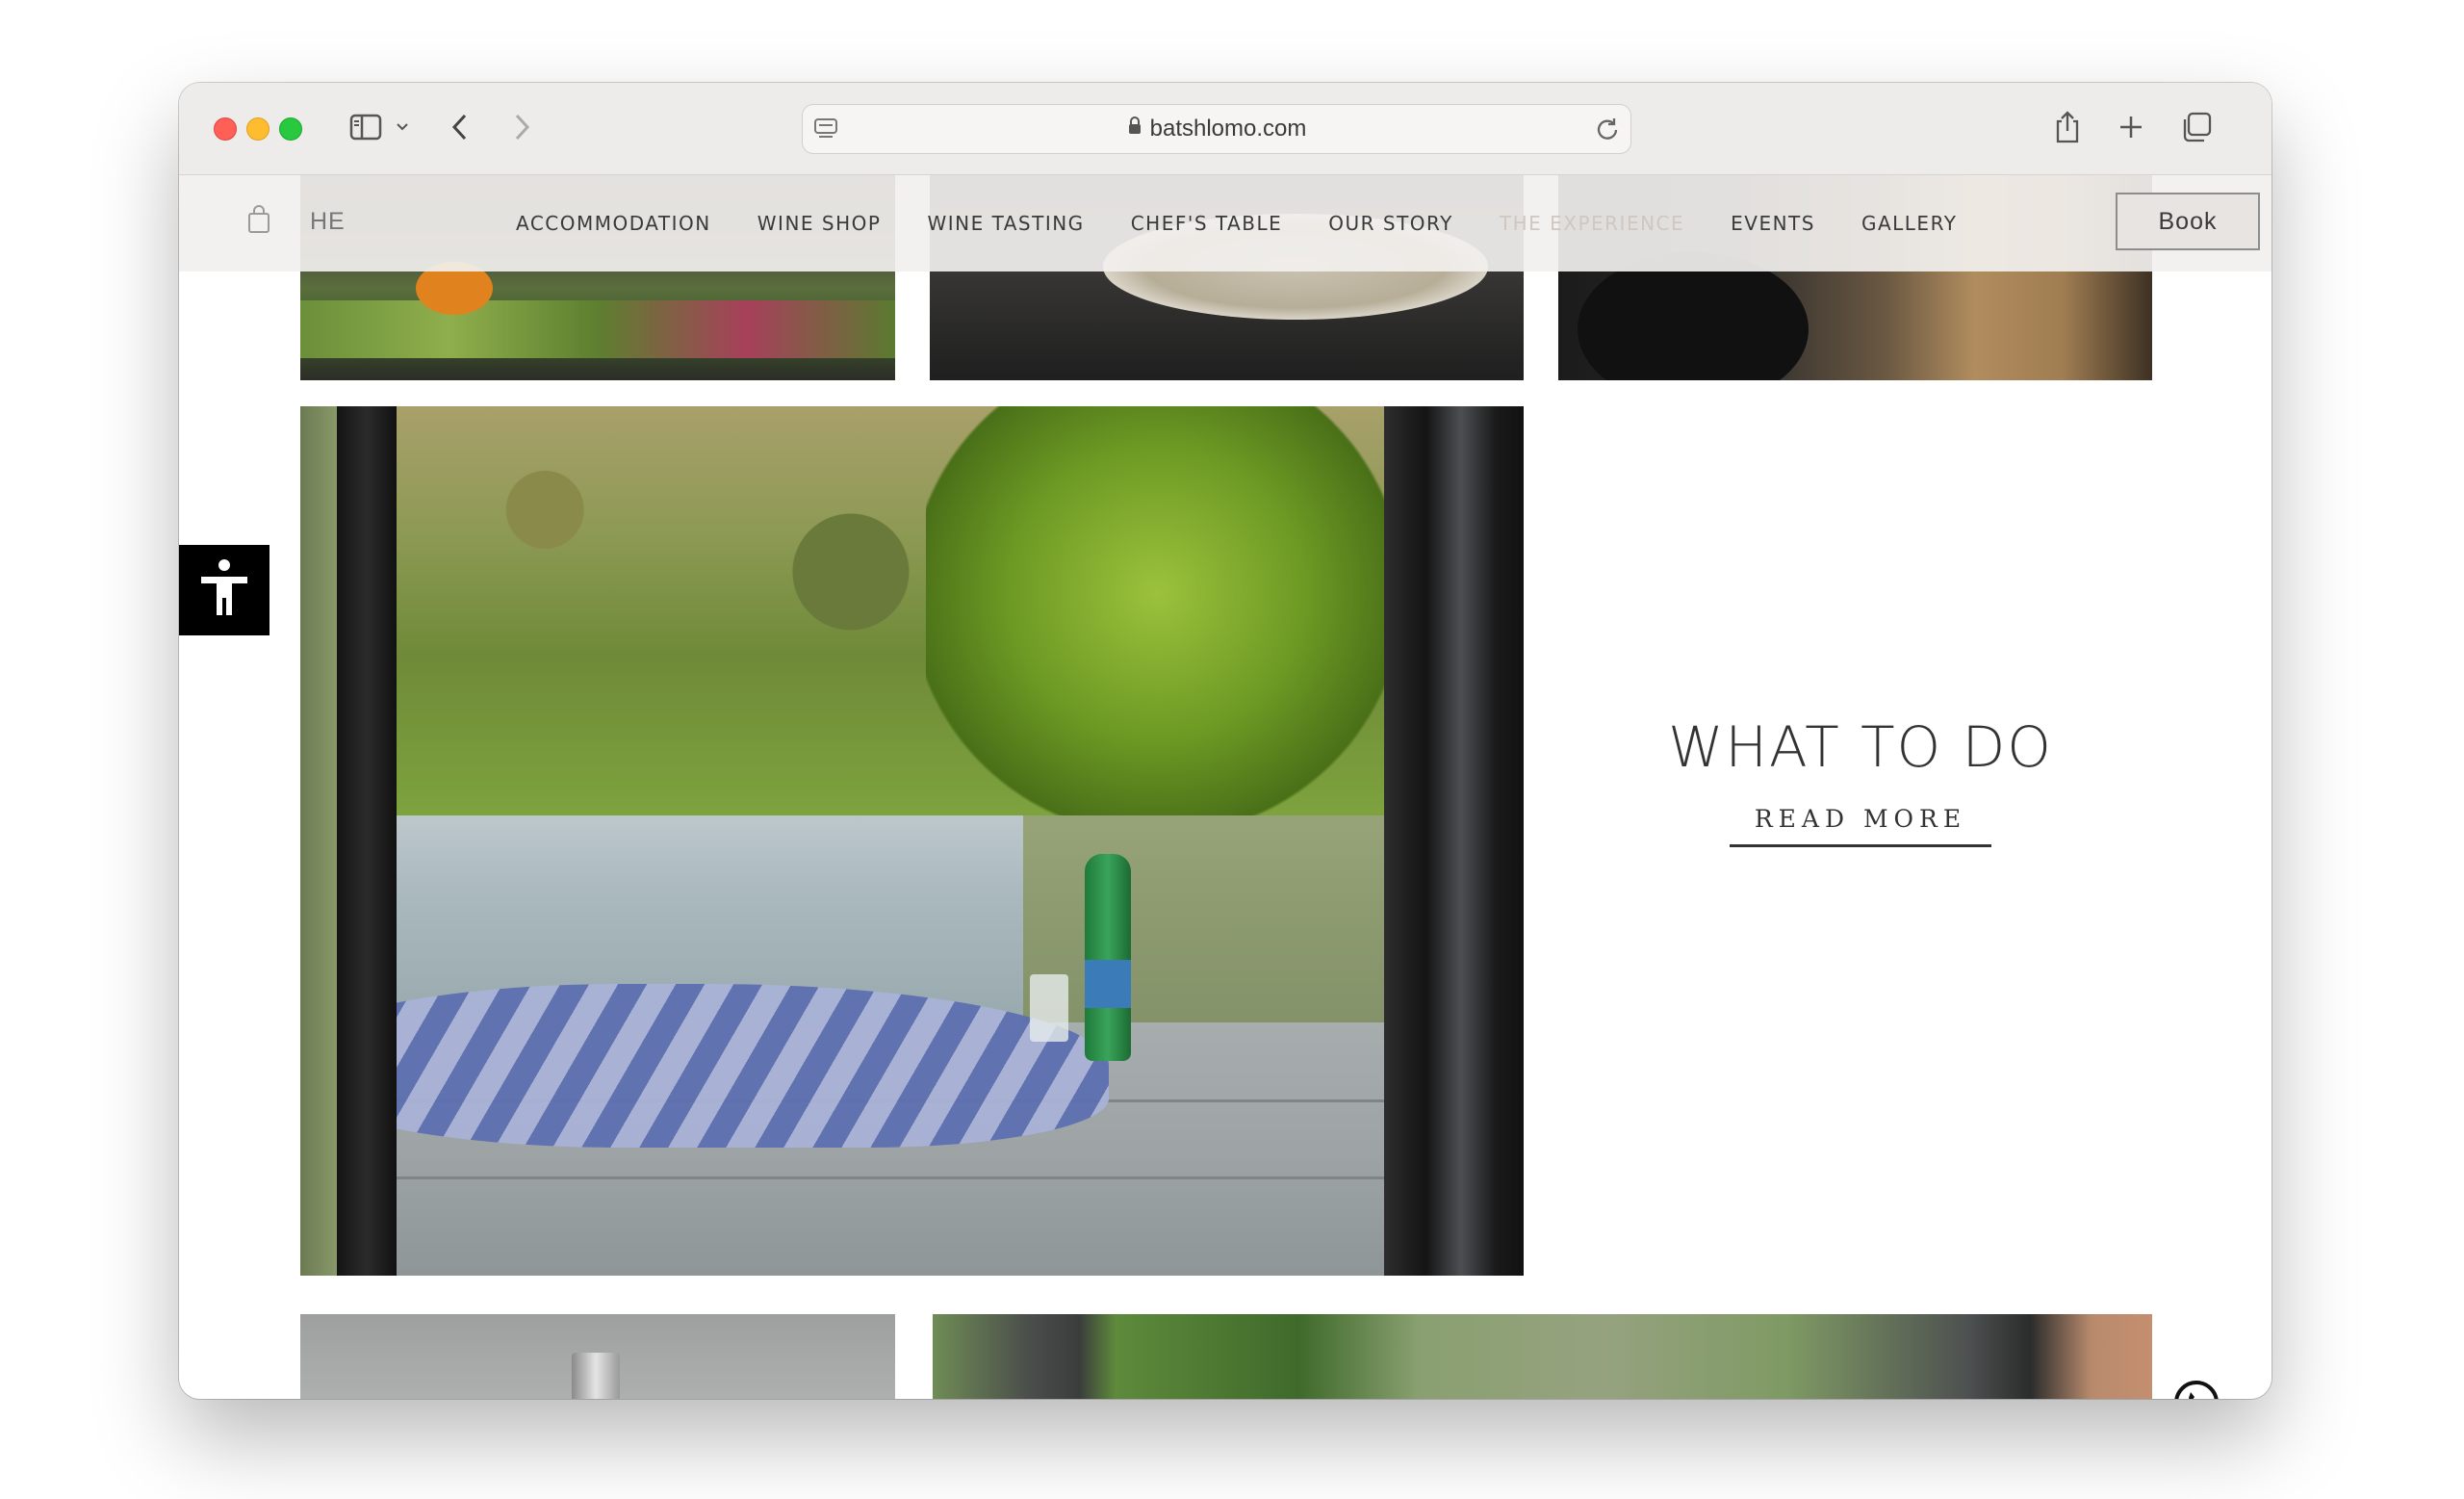  Describe the element at coordinates (402, 127) in the screenshot. I see `chevron-down-icon` at that location.